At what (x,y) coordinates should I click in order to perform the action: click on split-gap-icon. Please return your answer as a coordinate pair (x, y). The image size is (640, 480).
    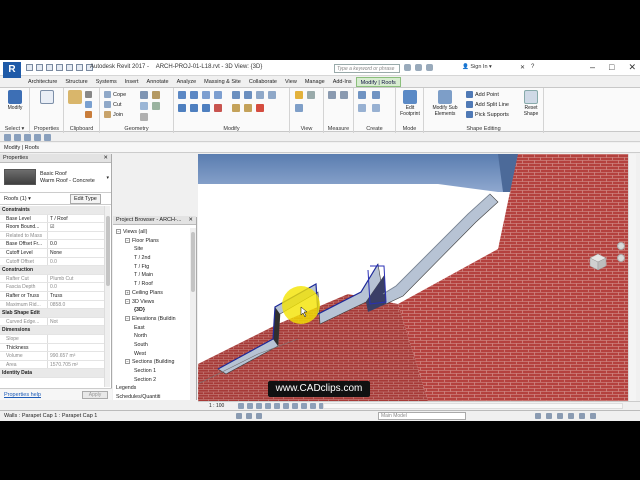
    Looking at the image, I should click on (248, 95).